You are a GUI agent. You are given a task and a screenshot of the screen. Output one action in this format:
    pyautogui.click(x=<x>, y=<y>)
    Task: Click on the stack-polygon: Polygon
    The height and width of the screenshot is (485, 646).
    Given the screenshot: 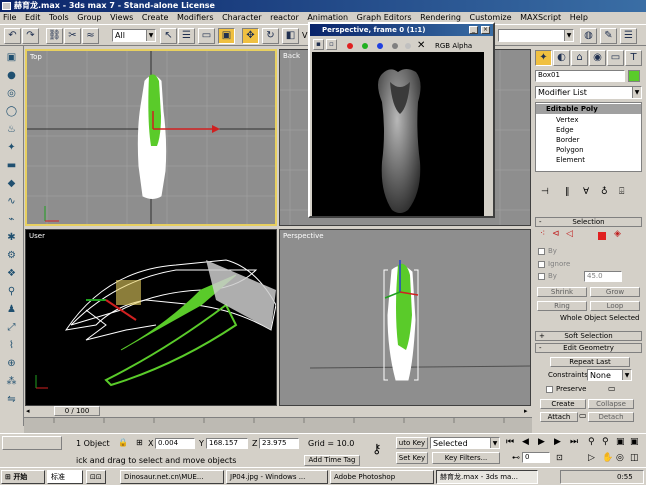 What is the action you would take?
    pyautogui.click(x=570, y=150)
    